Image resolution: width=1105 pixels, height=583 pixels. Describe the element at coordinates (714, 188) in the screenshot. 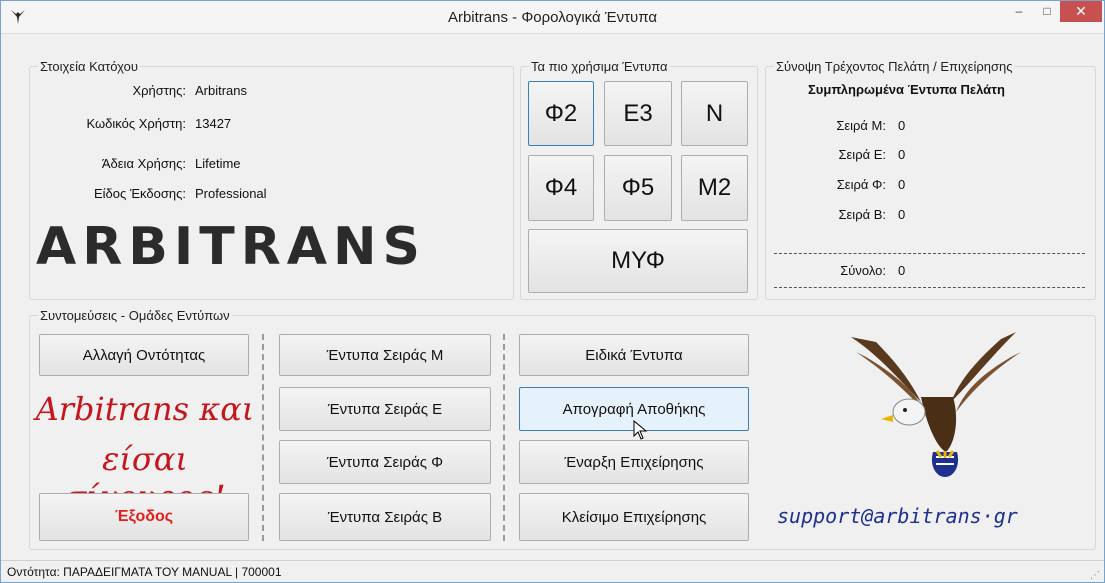

I see `form-m2-button: Μ2` at that location.